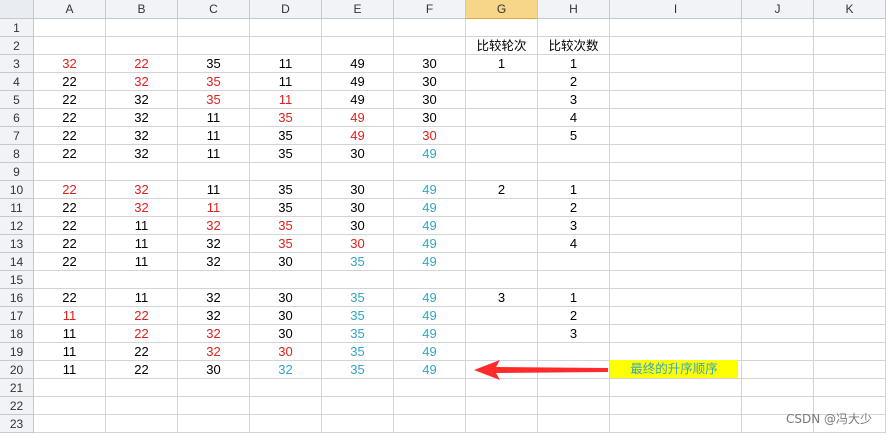 This screenshot has width=888, height=436. Describe the element at coordinates (358, 190) in the screenshot. I see `cell-e10: 30` at that location.